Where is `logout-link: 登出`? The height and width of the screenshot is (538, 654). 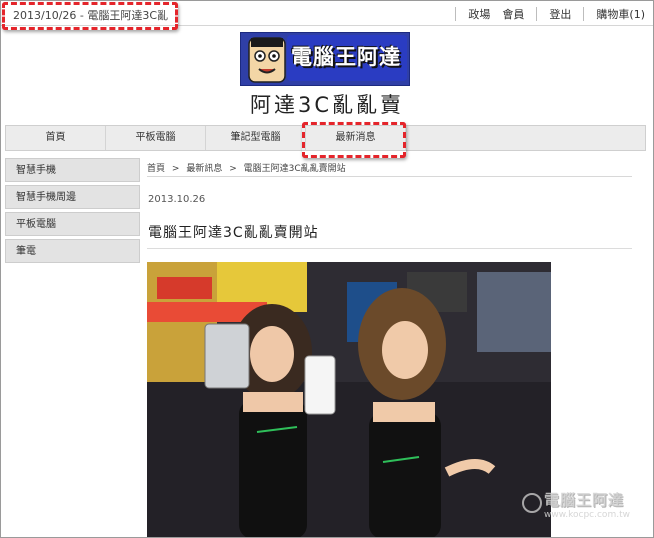 logout-link: 登出 is located at coordinates (560, 14).